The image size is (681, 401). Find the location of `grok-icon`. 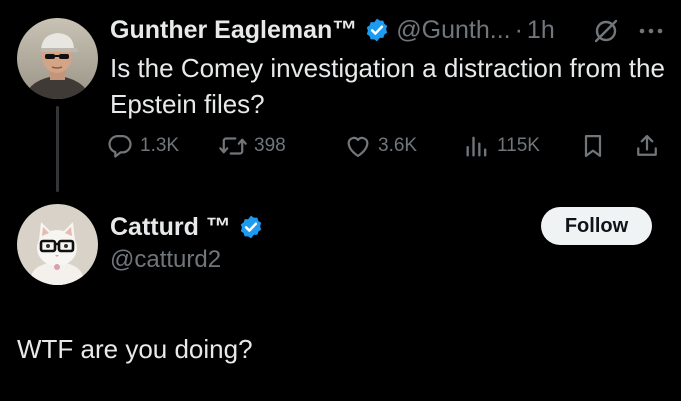

grok-icon is located at coordinates (606, 31).